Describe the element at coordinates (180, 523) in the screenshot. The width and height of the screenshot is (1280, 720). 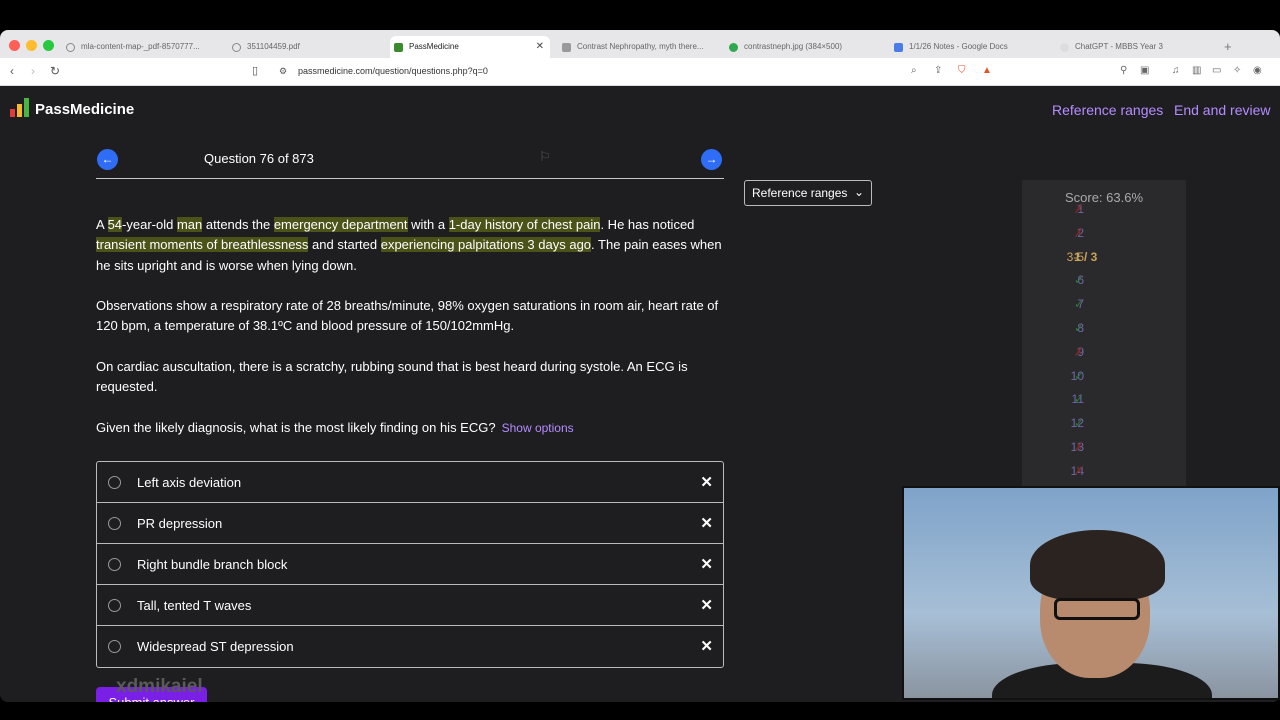
I see `option-label: PR depression` at that location.